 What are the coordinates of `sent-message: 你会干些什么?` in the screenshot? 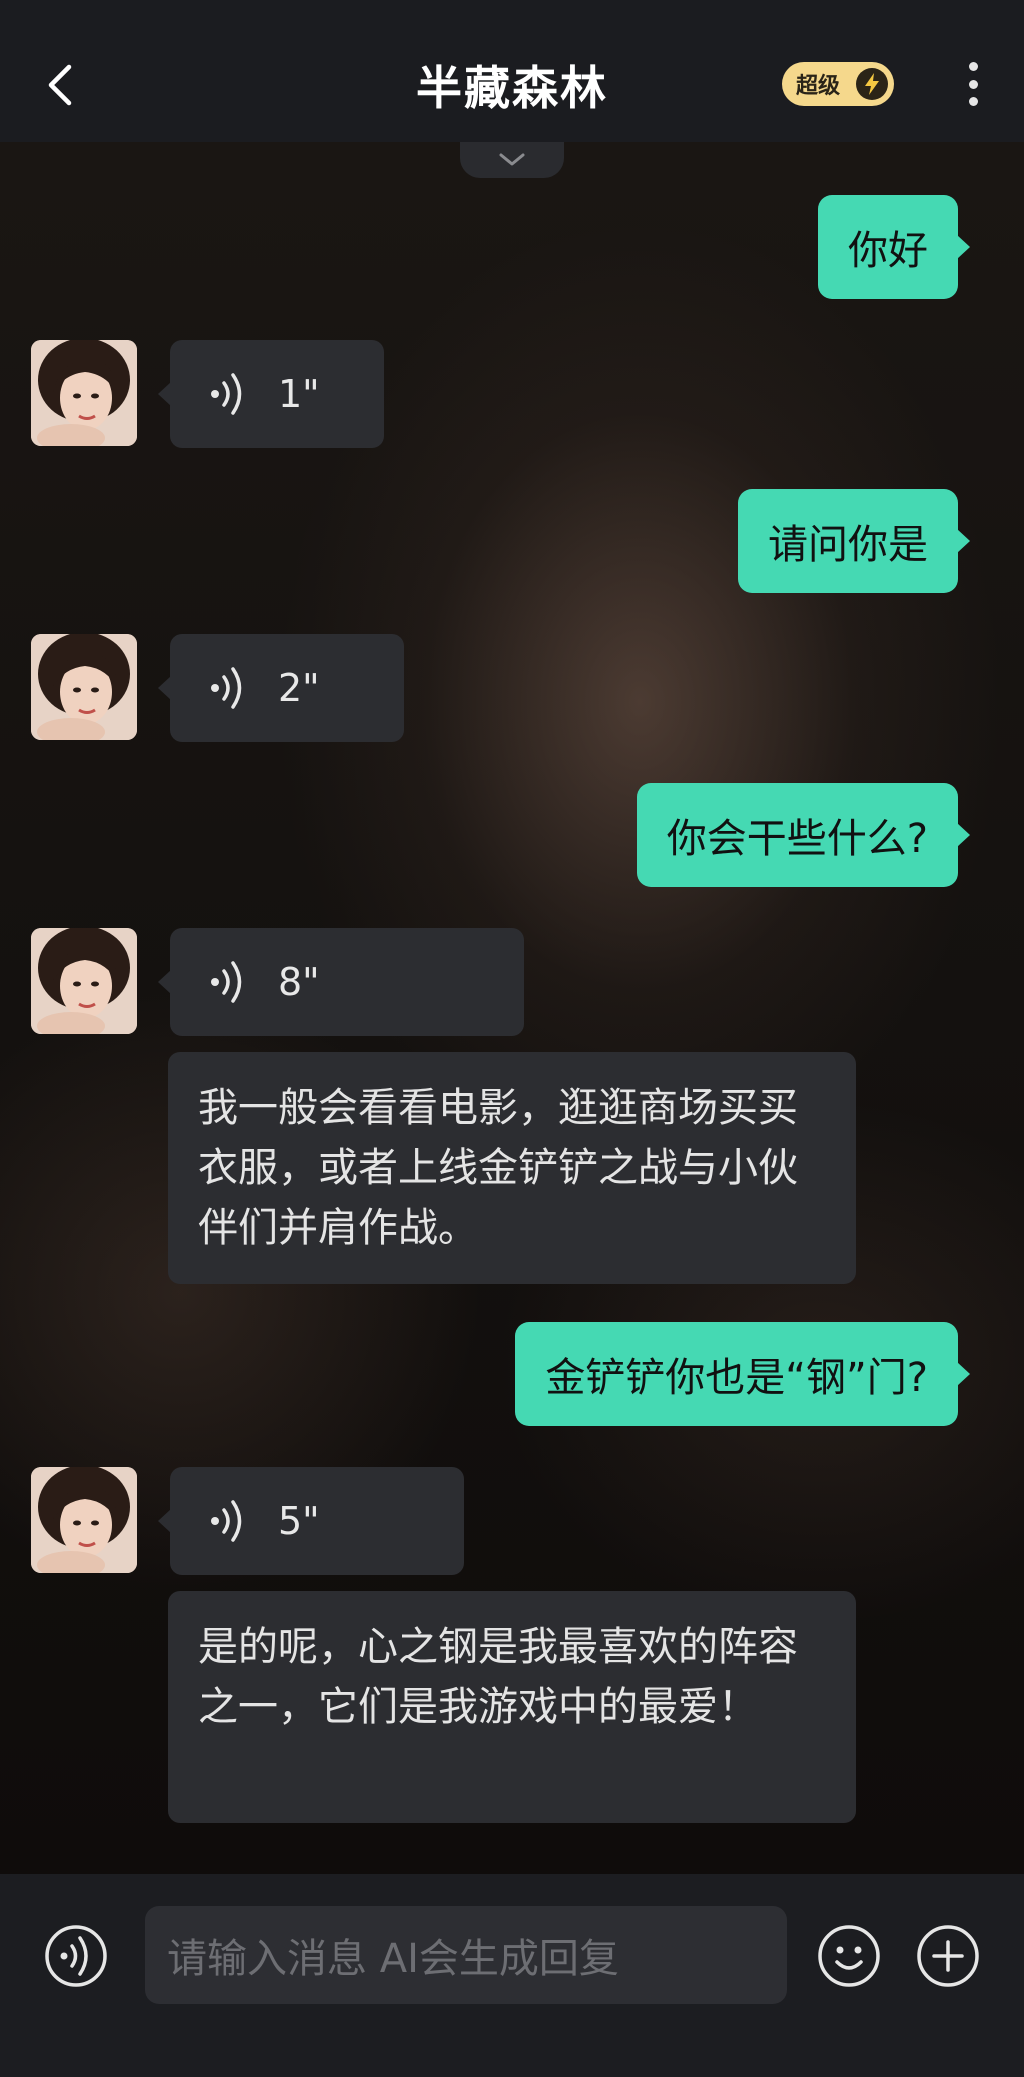 It's located at (803, 835).